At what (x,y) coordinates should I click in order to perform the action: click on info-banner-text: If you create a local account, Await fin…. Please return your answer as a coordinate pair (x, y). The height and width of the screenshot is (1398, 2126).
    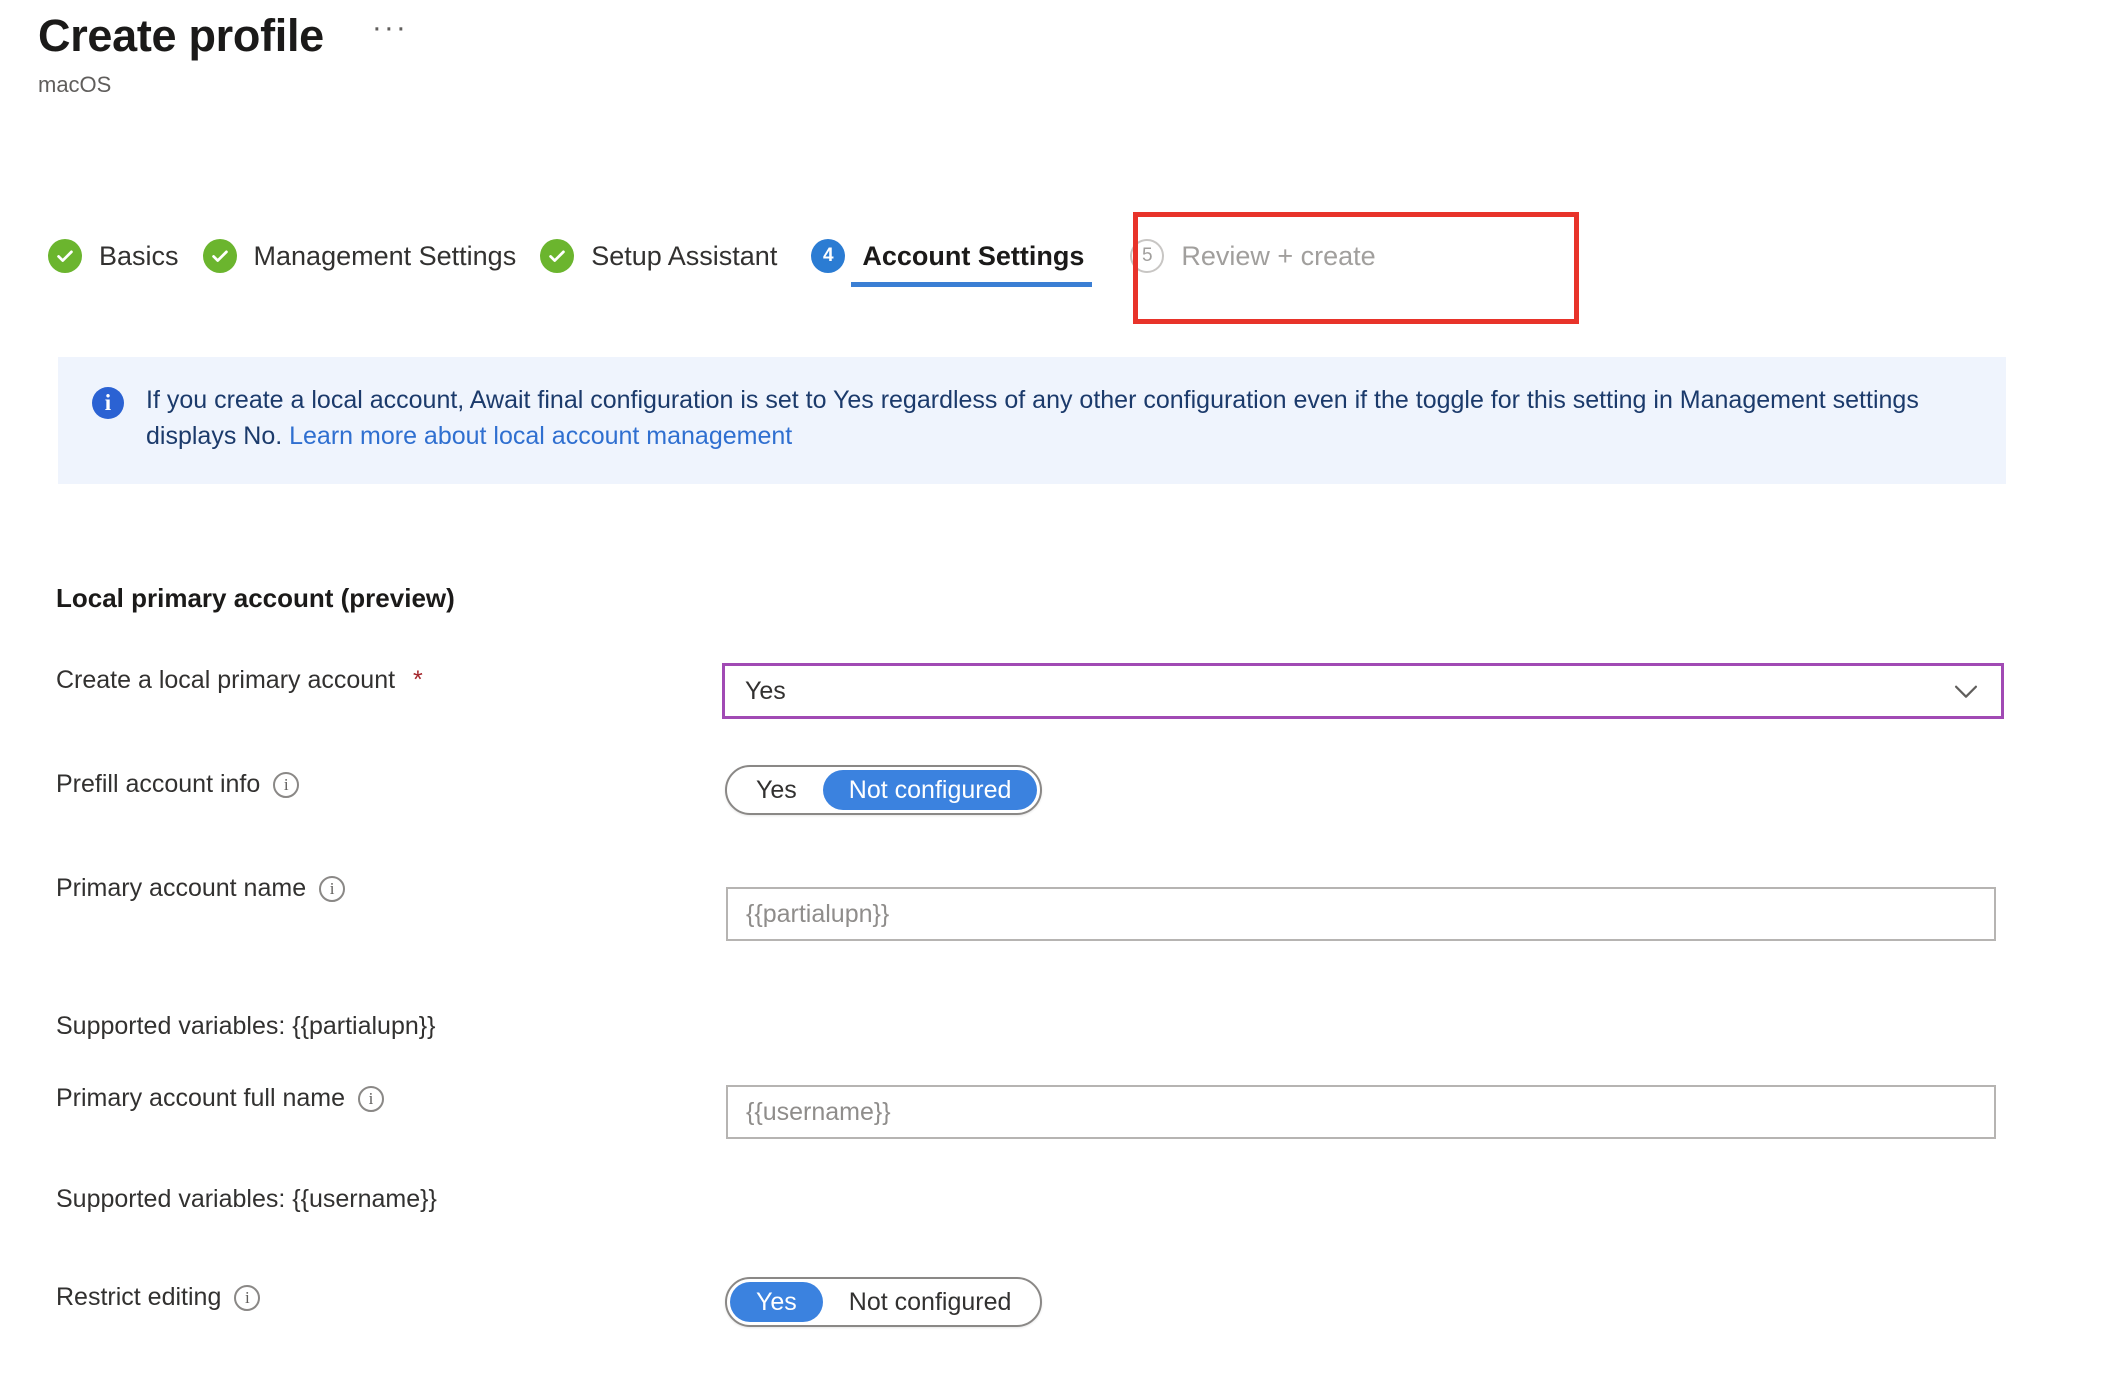
    Looking at the image, I should click on (1061, 418).